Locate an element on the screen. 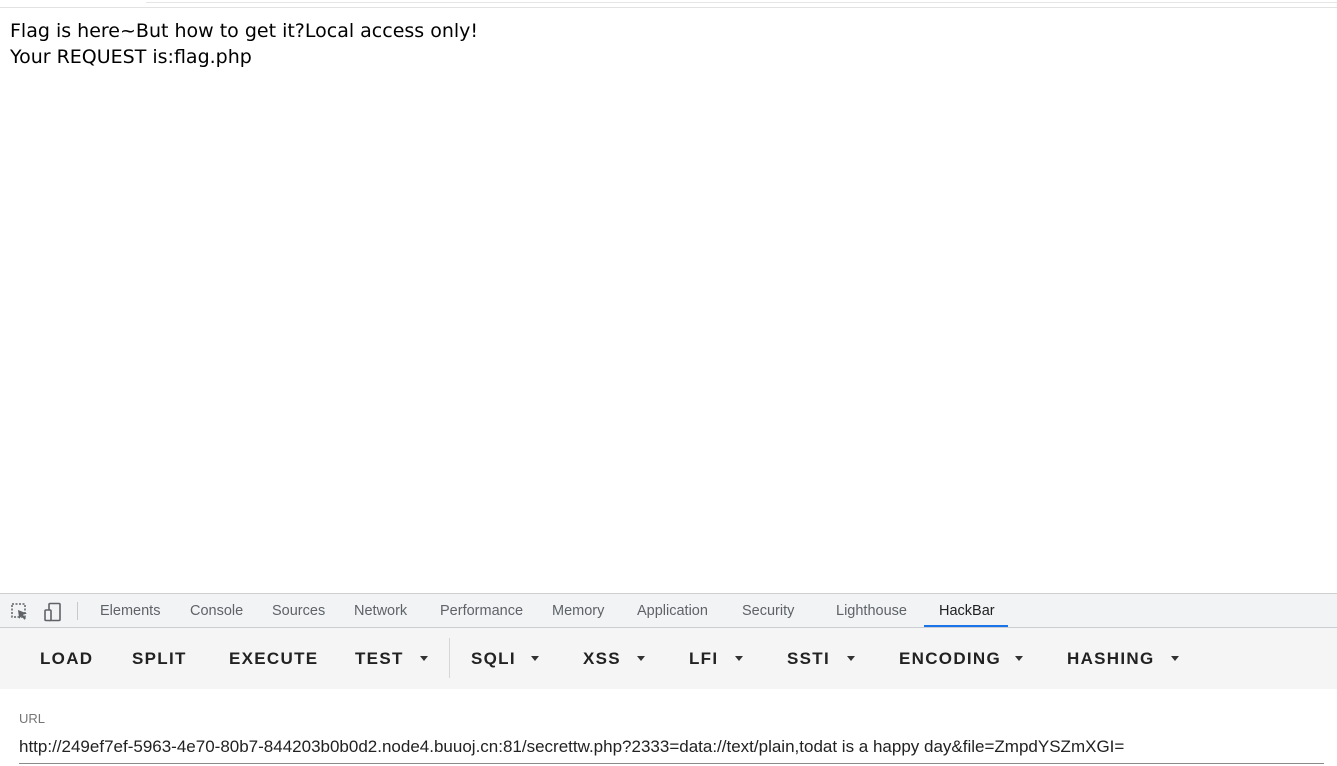  load-button: LOAD is located at coordinates (66, 658).